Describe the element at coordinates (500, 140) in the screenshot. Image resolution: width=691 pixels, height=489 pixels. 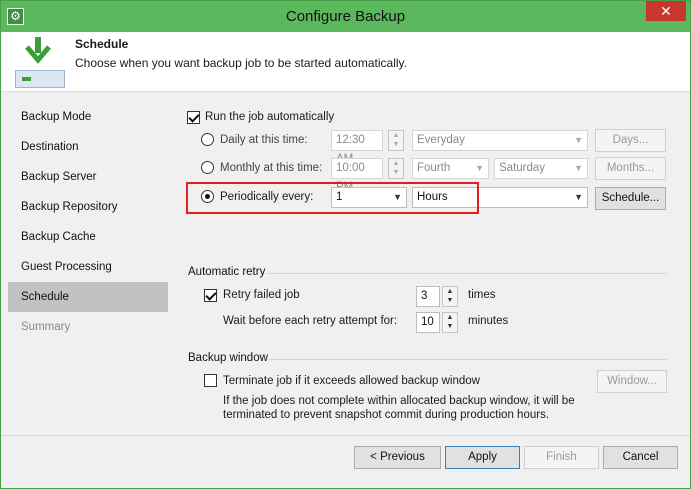
I see `daily-days-select: Everyday ▼` at that location.